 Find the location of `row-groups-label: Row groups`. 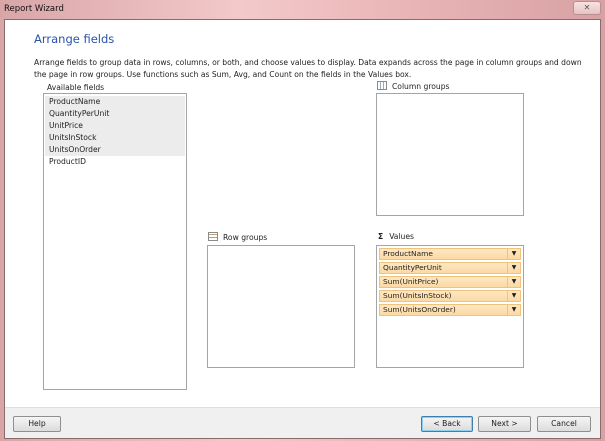

row-groups-label: Row groups is located at coordinates (237, 237).